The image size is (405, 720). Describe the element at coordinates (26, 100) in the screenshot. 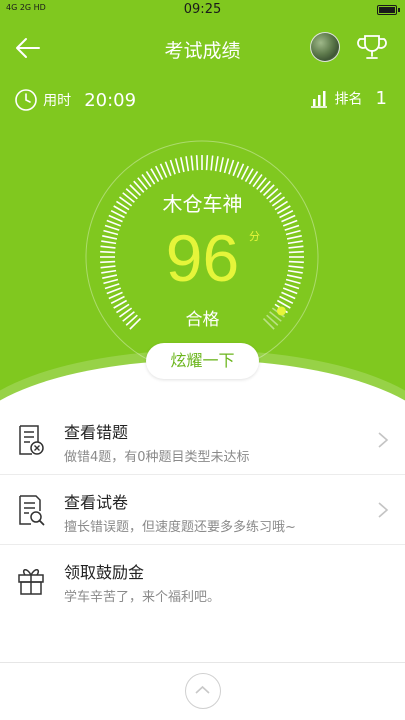

I see `clock-icon` at that location.